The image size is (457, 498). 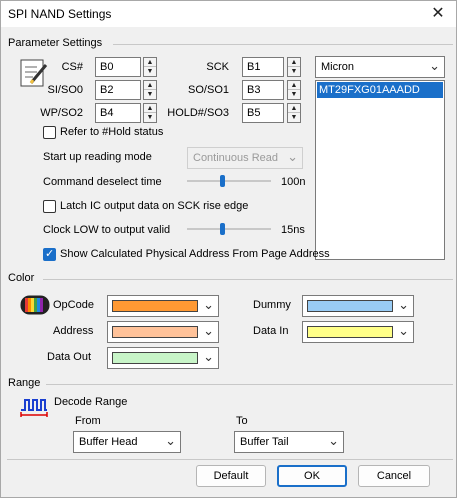 What do you see at coordinates (380, 67) in the screenshot?
I see `vendor-select: Micron ⌄` at bounding box center [380, 67].